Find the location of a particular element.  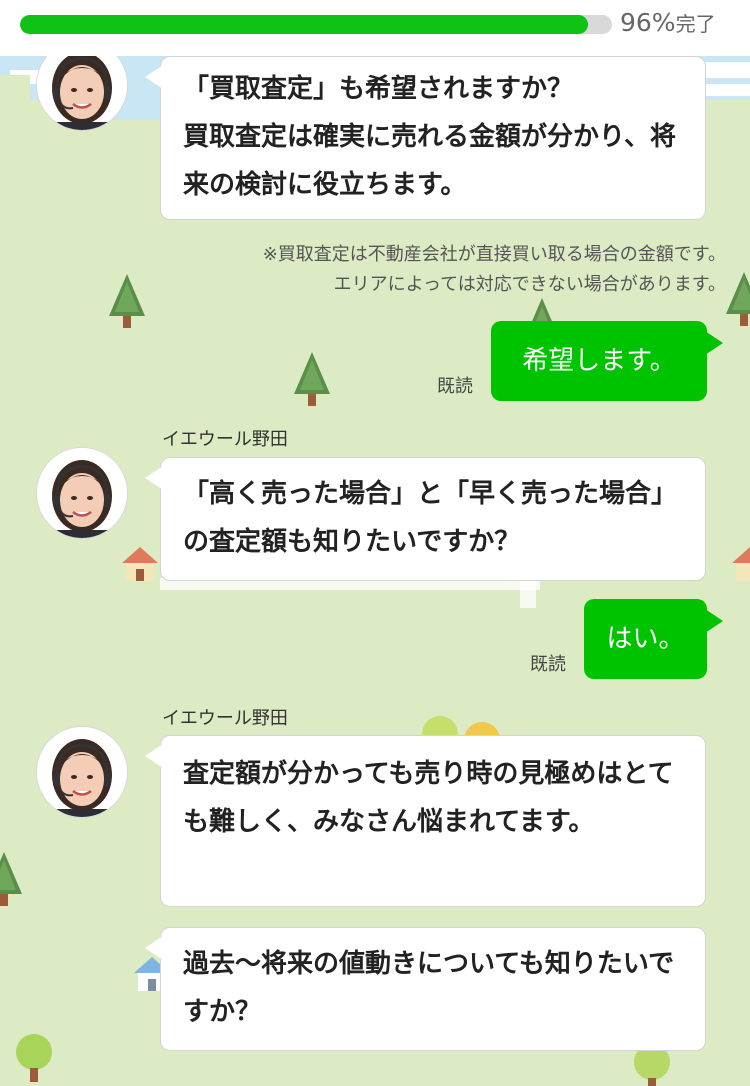

progress-fill is located at coordinates (304, 24).